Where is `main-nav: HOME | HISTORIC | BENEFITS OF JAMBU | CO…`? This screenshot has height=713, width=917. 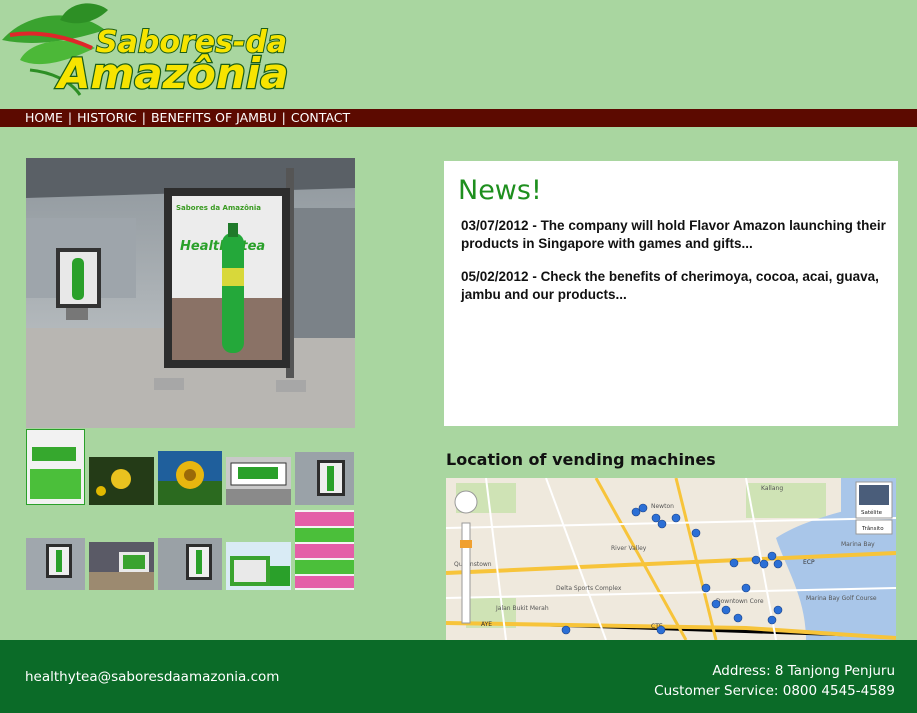 main-nav: HOME | HISTORIC | BENEFITS OF JAMBU | CO… is located at coordinates (458, 118).